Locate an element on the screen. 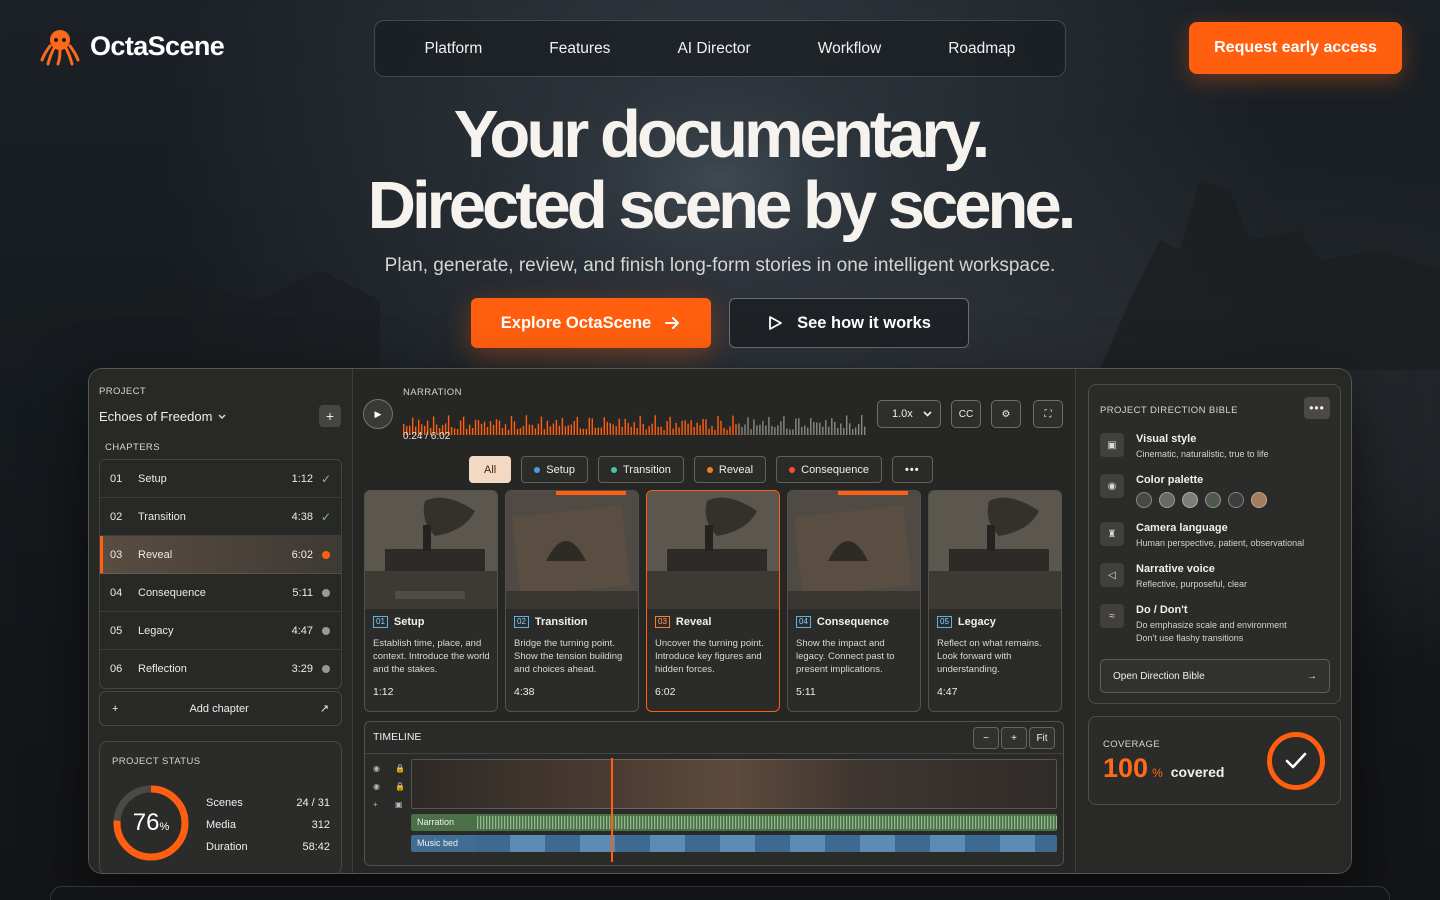 Image resolution: width=1440 pixels, height=900 pixels. settings-button: ⚙ is located at coordinates (1006, 414).